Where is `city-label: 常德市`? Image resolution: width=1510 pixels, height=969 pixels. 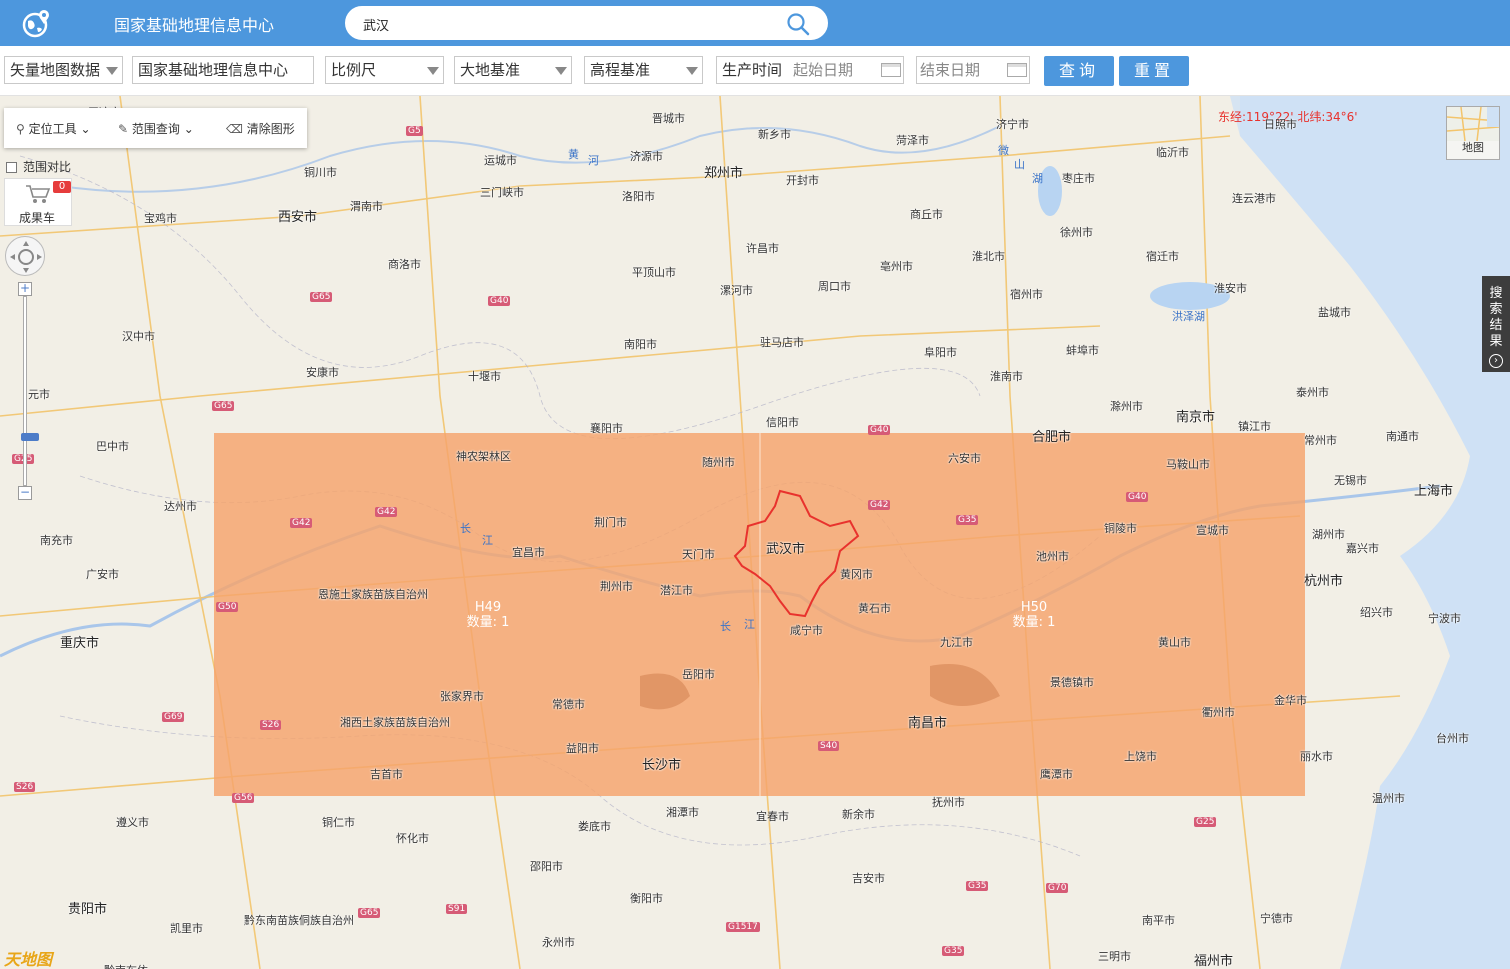 city-label: 常德市 is located at coordinates (568, 704).